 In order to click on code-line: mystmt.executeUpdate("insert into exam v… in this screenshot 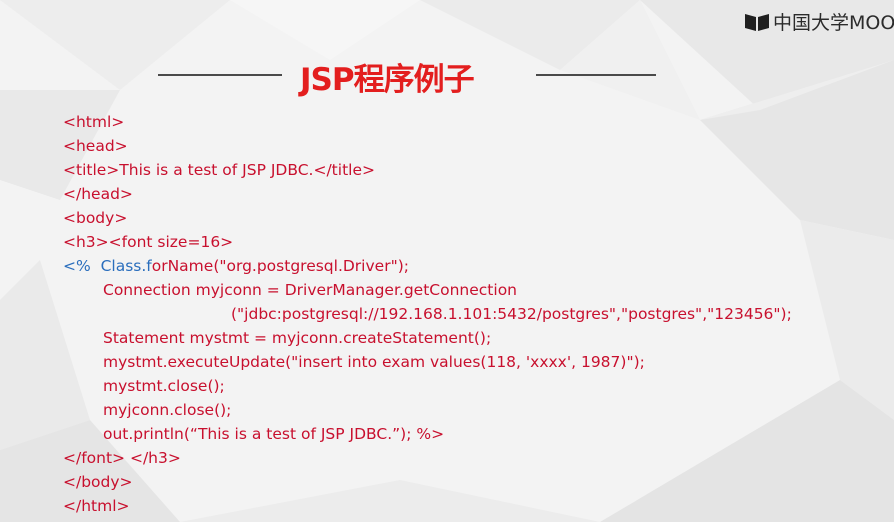, I will do `click(374, 362)`.